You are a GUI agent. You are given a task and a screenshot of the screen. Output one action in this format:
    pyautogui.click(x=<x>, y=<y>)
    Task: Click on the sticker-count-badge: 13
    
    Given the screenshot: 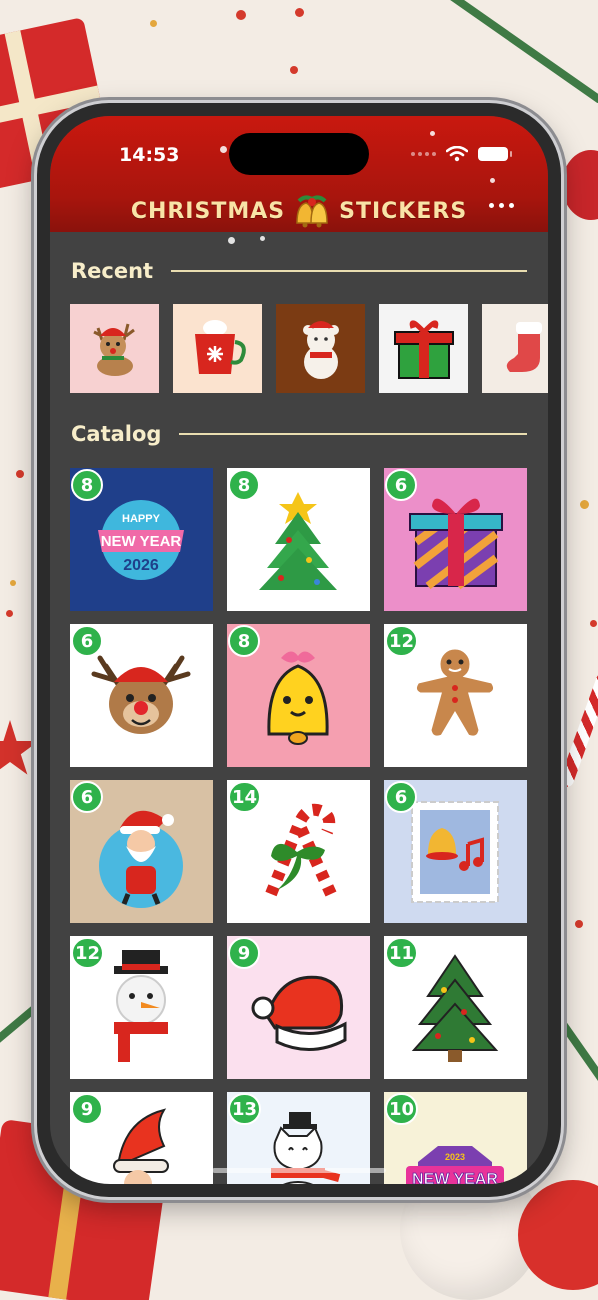 What is the action you would take?
    pyautogui.click(x=245, y=1109)
    